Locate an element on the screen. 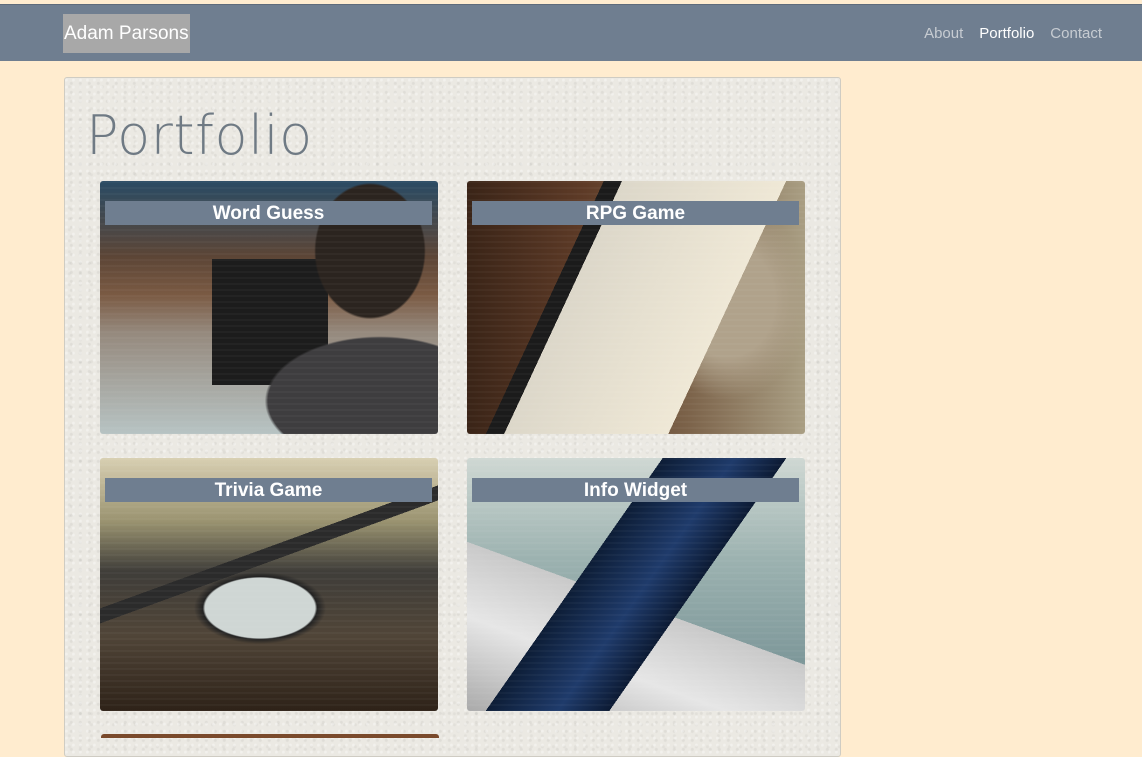 The width and height of the screenshot is (1142, 757). nav-links: About Portfolio Contact is located at coordinates (1013, 33).